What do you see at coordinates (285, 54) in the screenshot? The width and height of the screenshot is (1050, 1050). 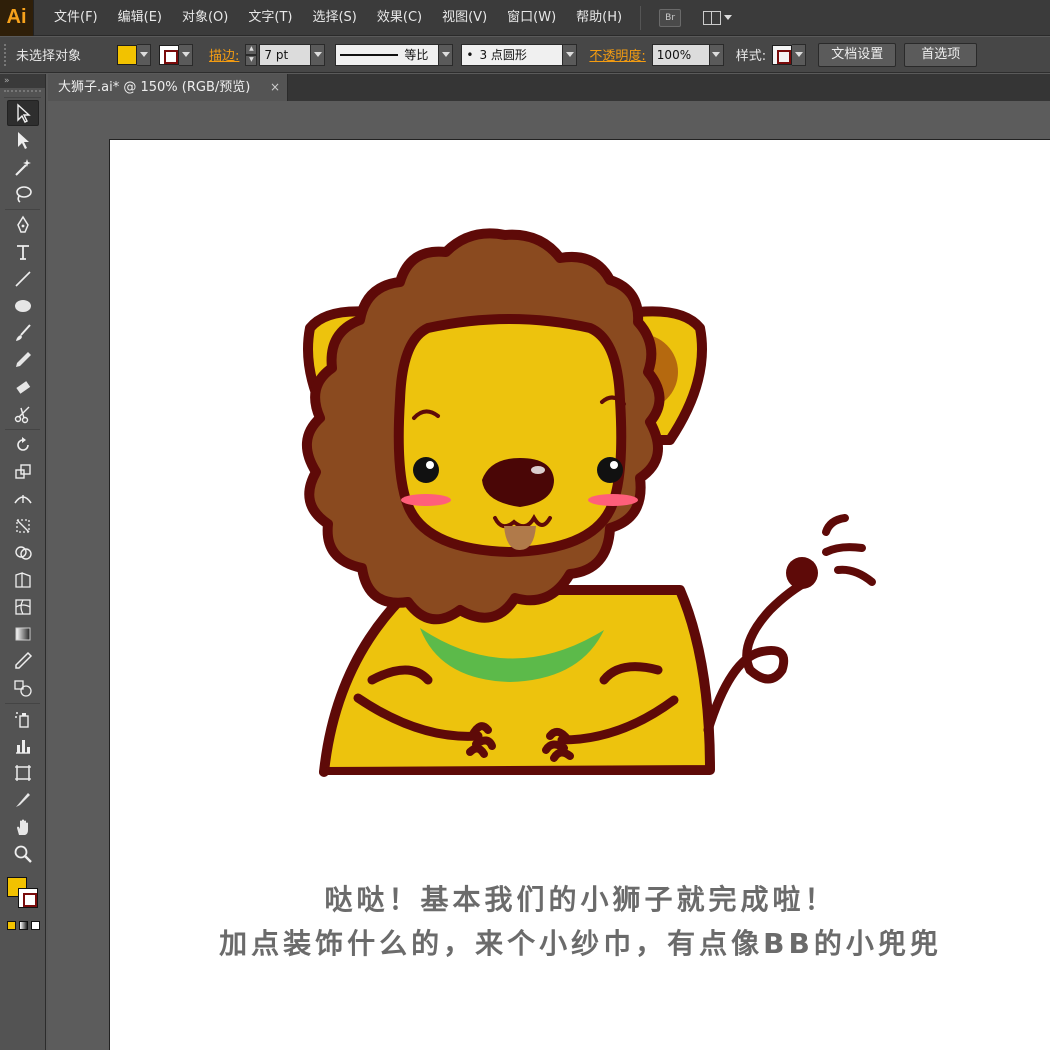 I see `stroke-weight-field: 7 pt` at bounding box center [285, 54].